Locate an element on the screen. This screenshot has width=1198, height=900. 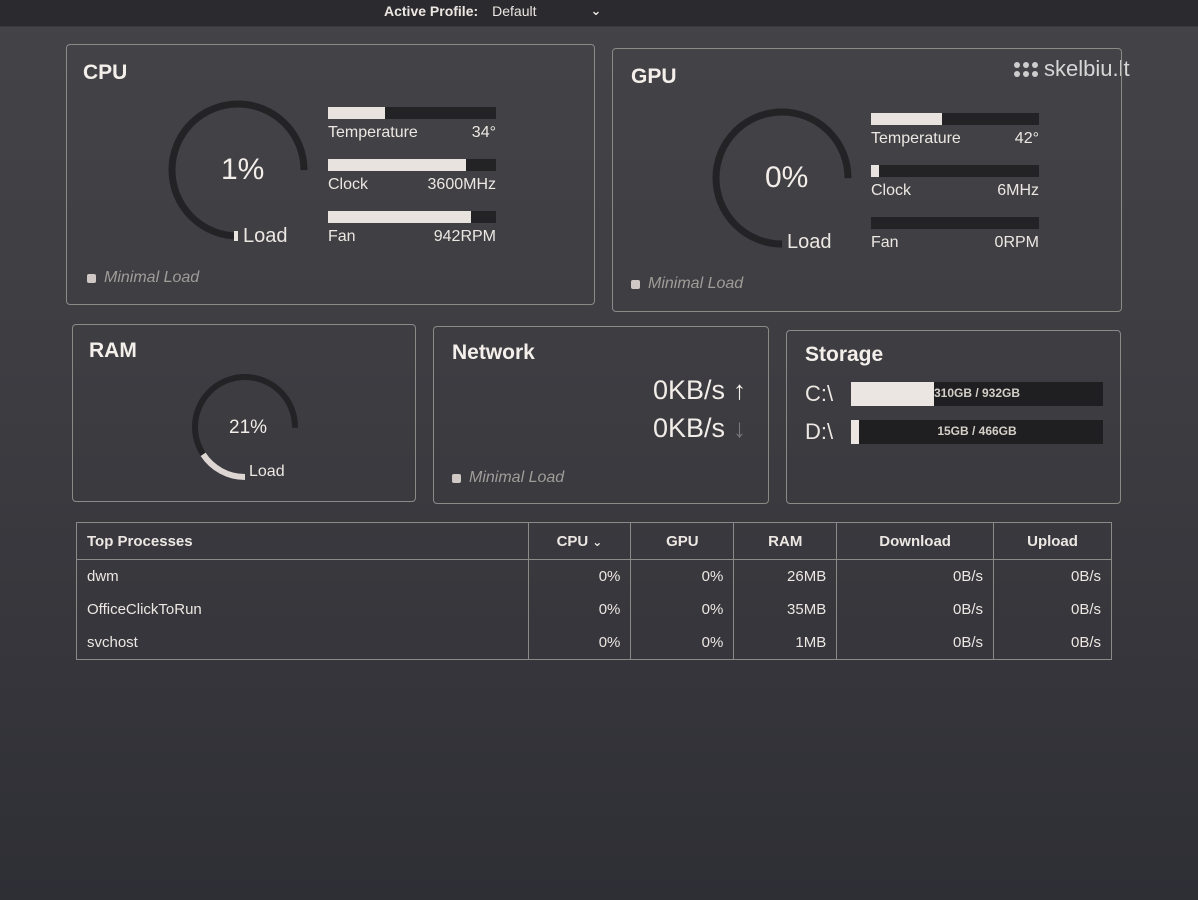
column-label: CPU is located at coordinates (572, 541).